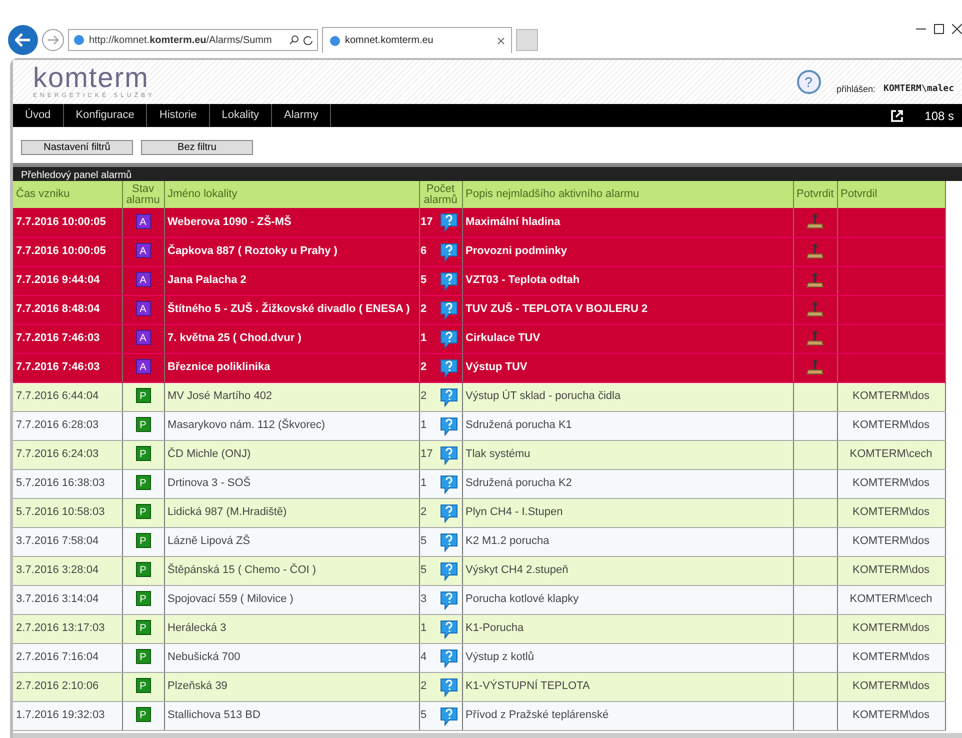  I want to click on table-cell: Stallichova 513 BD, so click(291, 715).